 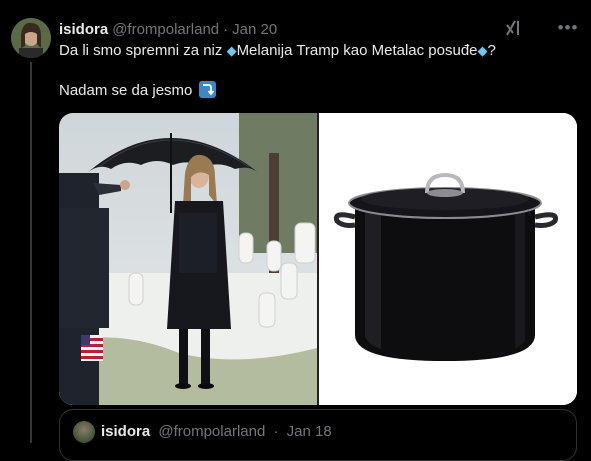 What do you see at coordinates (568, 28) in the screenshot?
I see `more-icon: •••` at bounding box center [568, 28].